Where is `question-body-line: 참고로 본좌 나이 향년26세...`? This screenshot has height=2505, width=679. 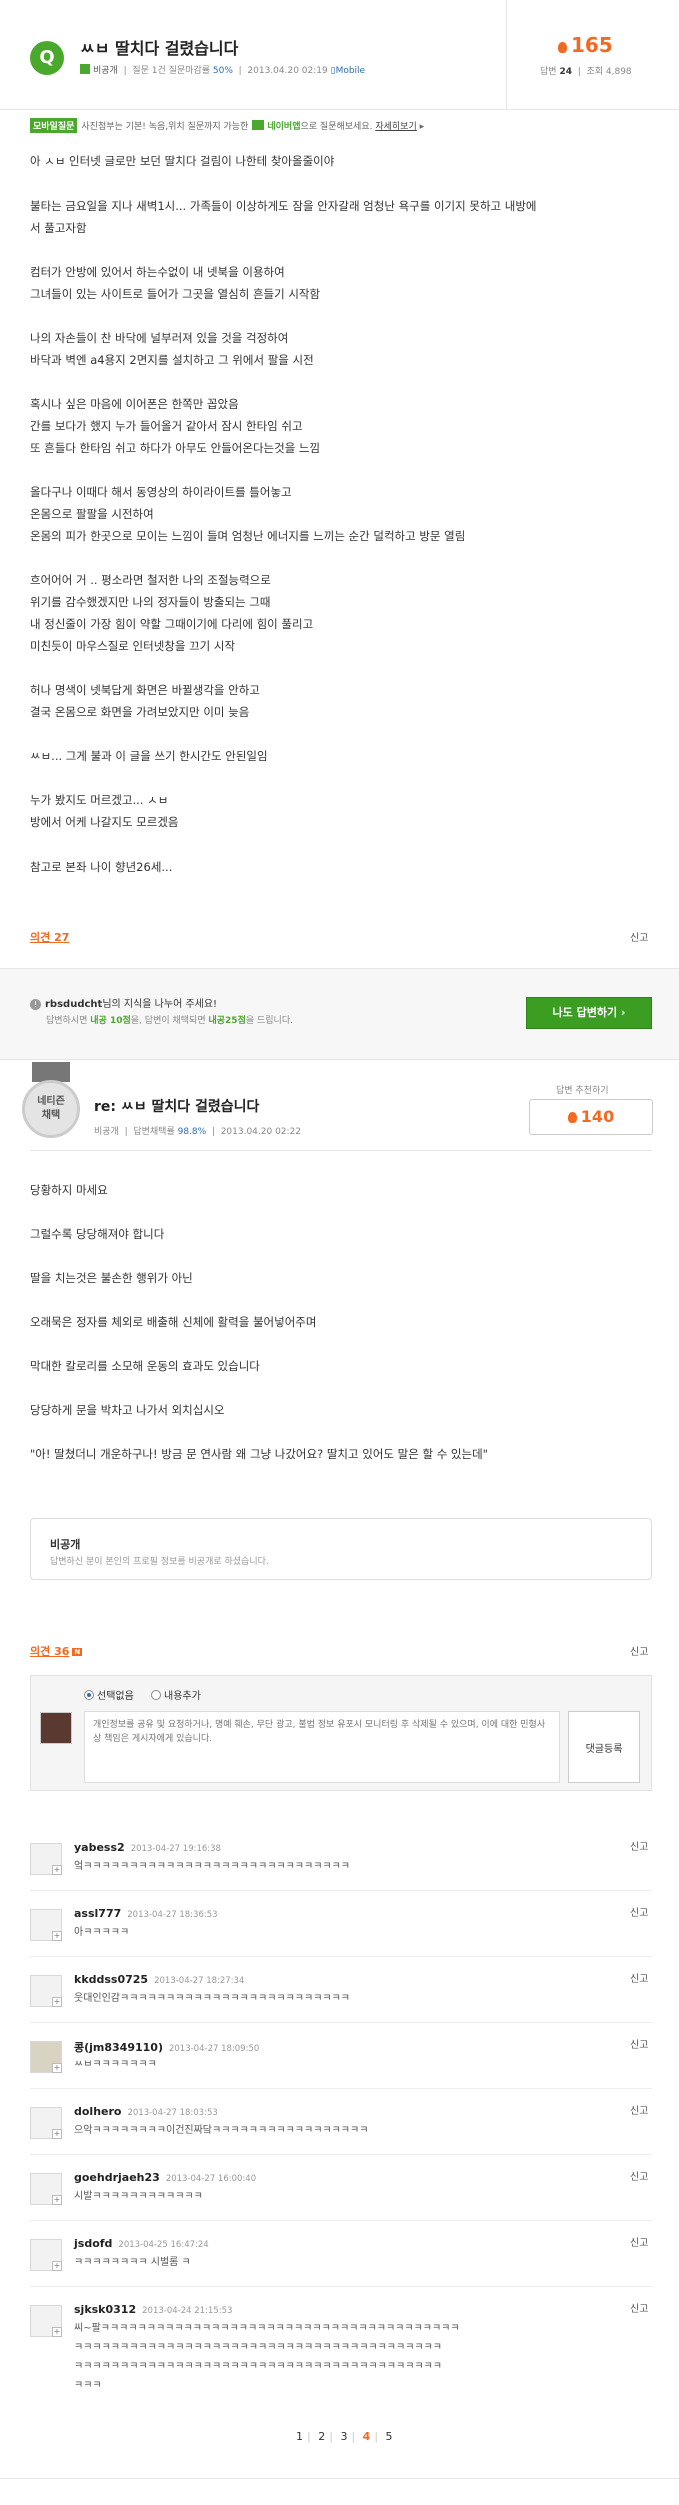 question-body-line: 참고로 본좌 나이 향년26세... is located at coordinates (101, 867).